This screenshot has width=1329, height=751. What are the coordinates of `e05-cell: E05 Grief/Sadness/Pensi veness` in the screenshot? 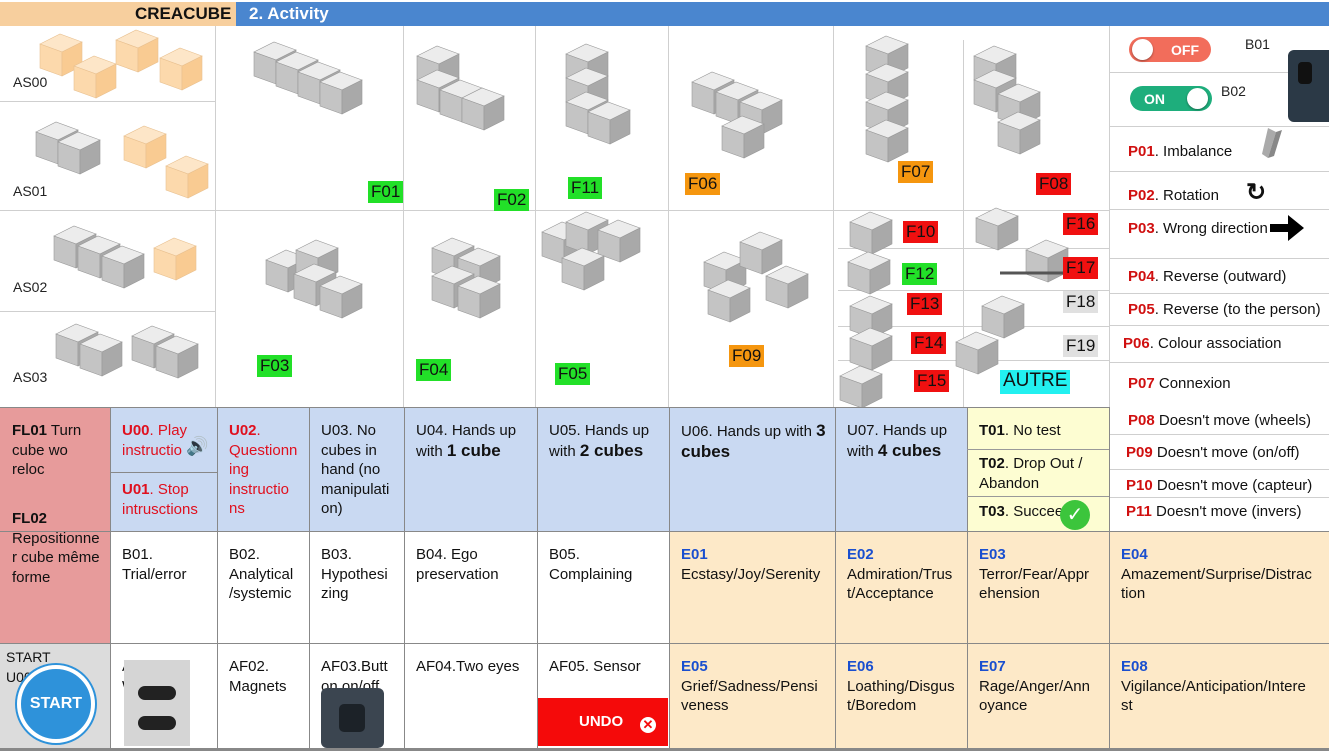 It's located at (752, 679).